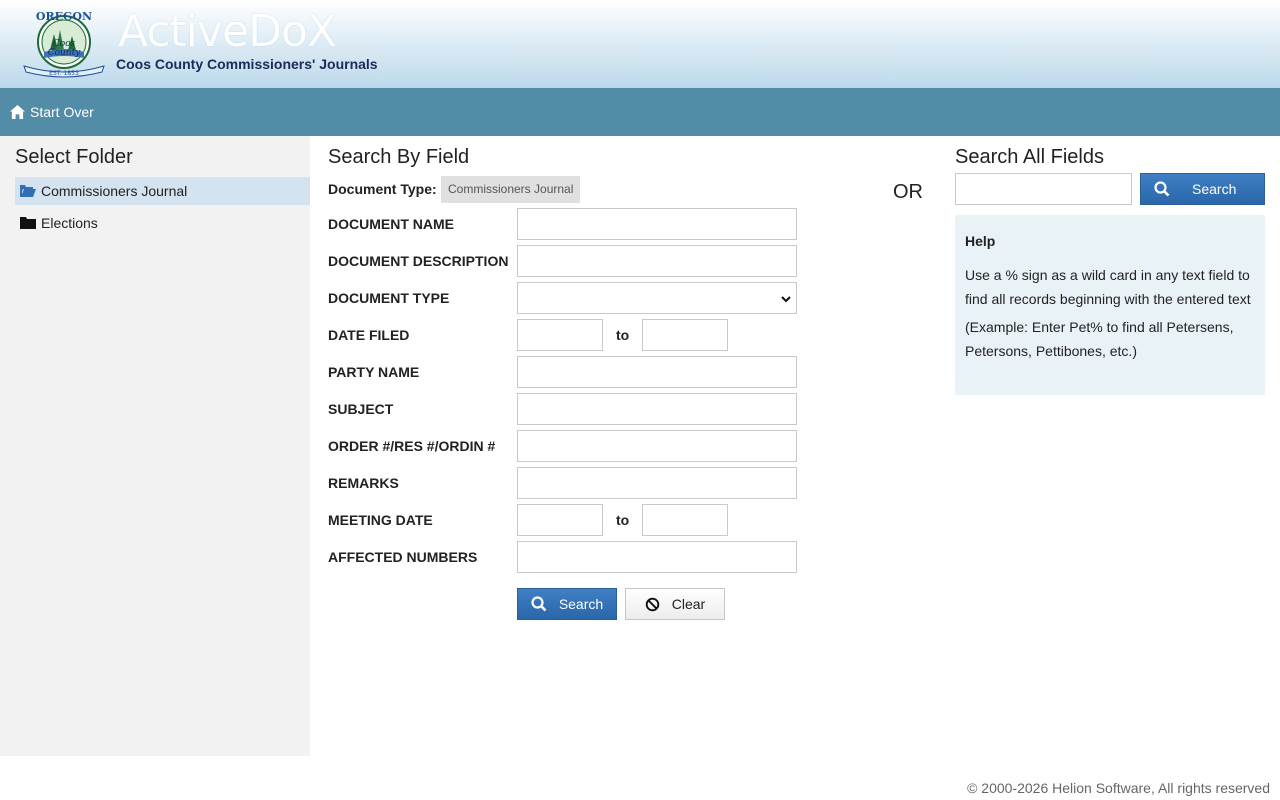 Image resolution: width=1280 pixels, height=800 pixels. I want to click on seal-est: EST. 1853, so click(64, 73).